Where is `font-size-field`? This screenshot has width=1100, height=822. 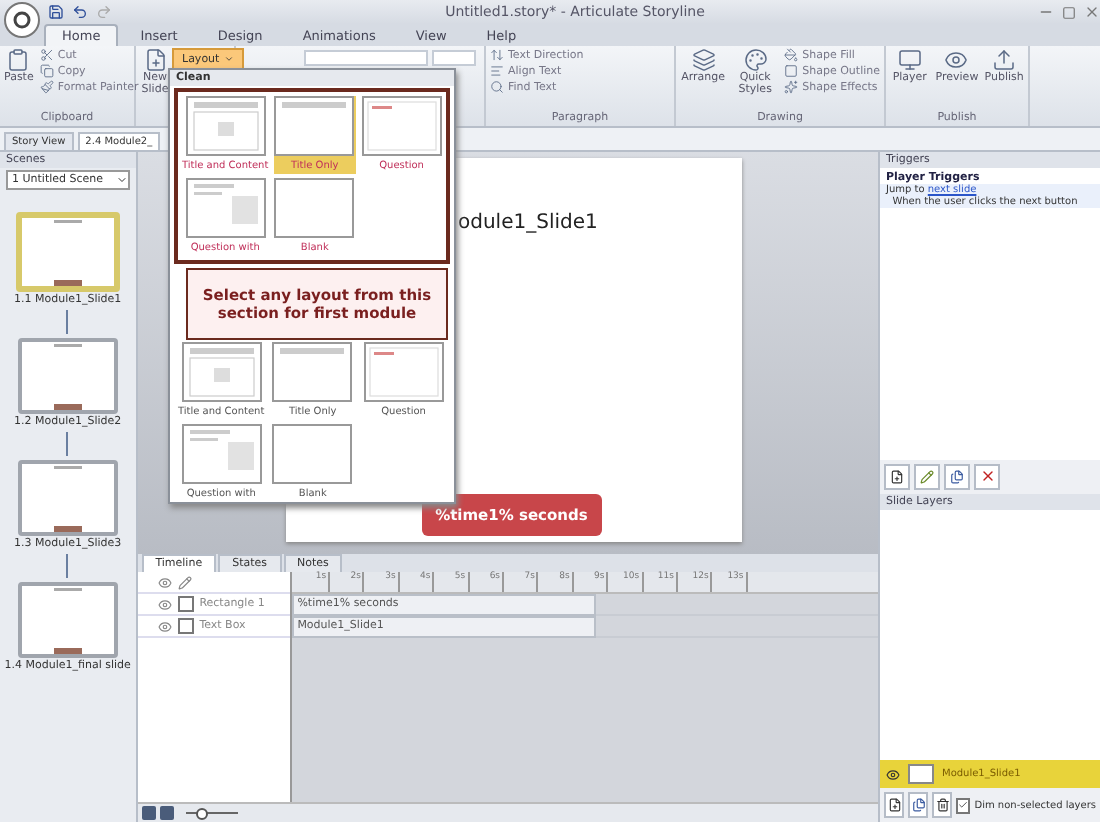
font-size-field is located at coordinates (454, 58).